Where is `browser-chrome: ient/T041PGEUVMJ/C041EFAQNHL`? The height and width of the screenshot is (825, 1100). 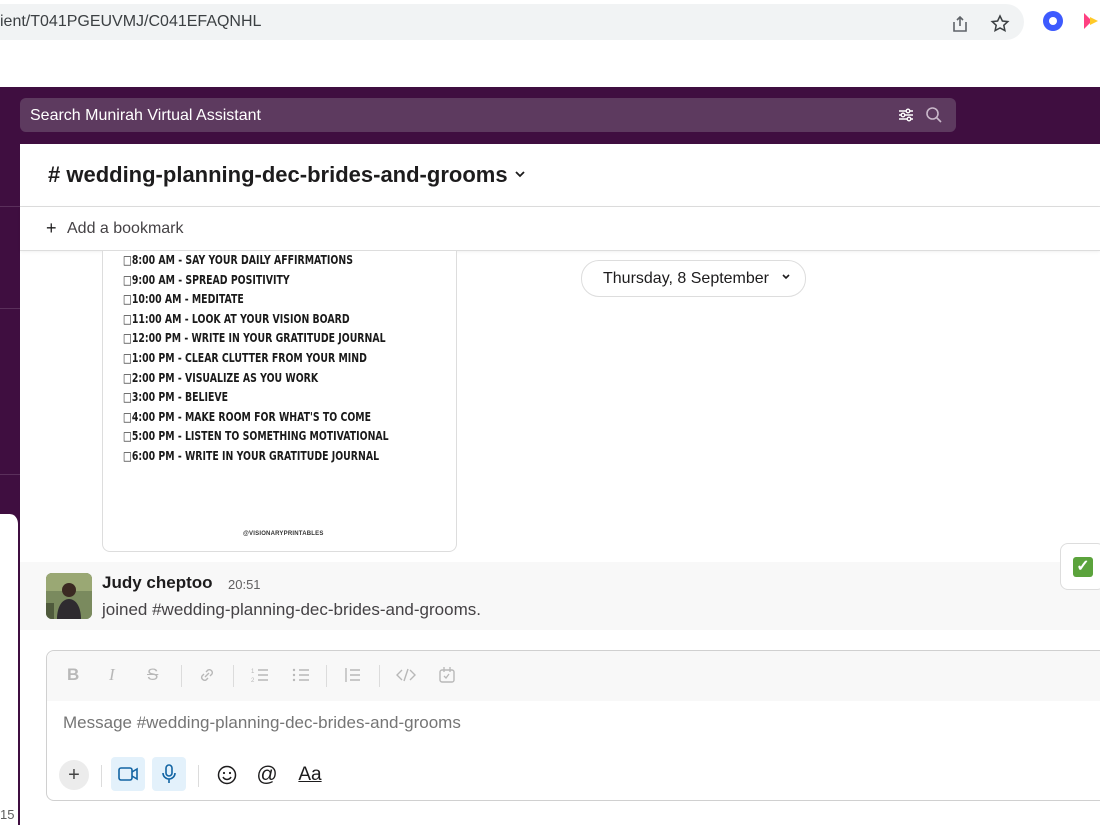 browser-chrome: ient/T041PGEUVMJ/C041EFAQNHL is located at coordinates (550, 43).